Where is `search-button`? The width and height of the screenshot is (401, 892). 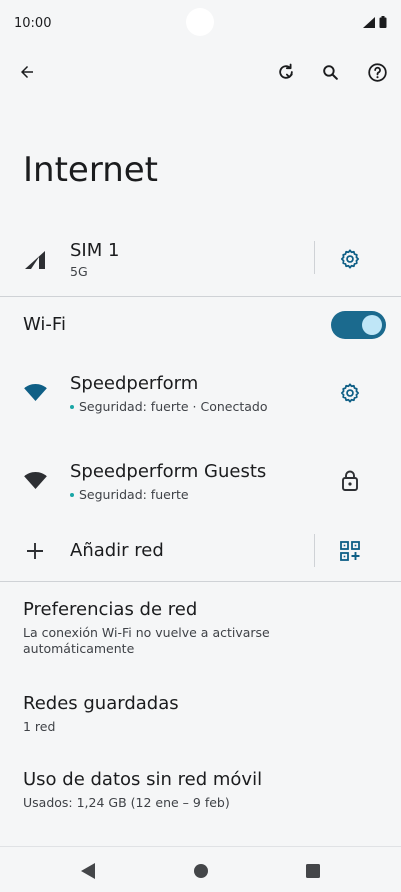 search-button is located at coordinates (330, 72).